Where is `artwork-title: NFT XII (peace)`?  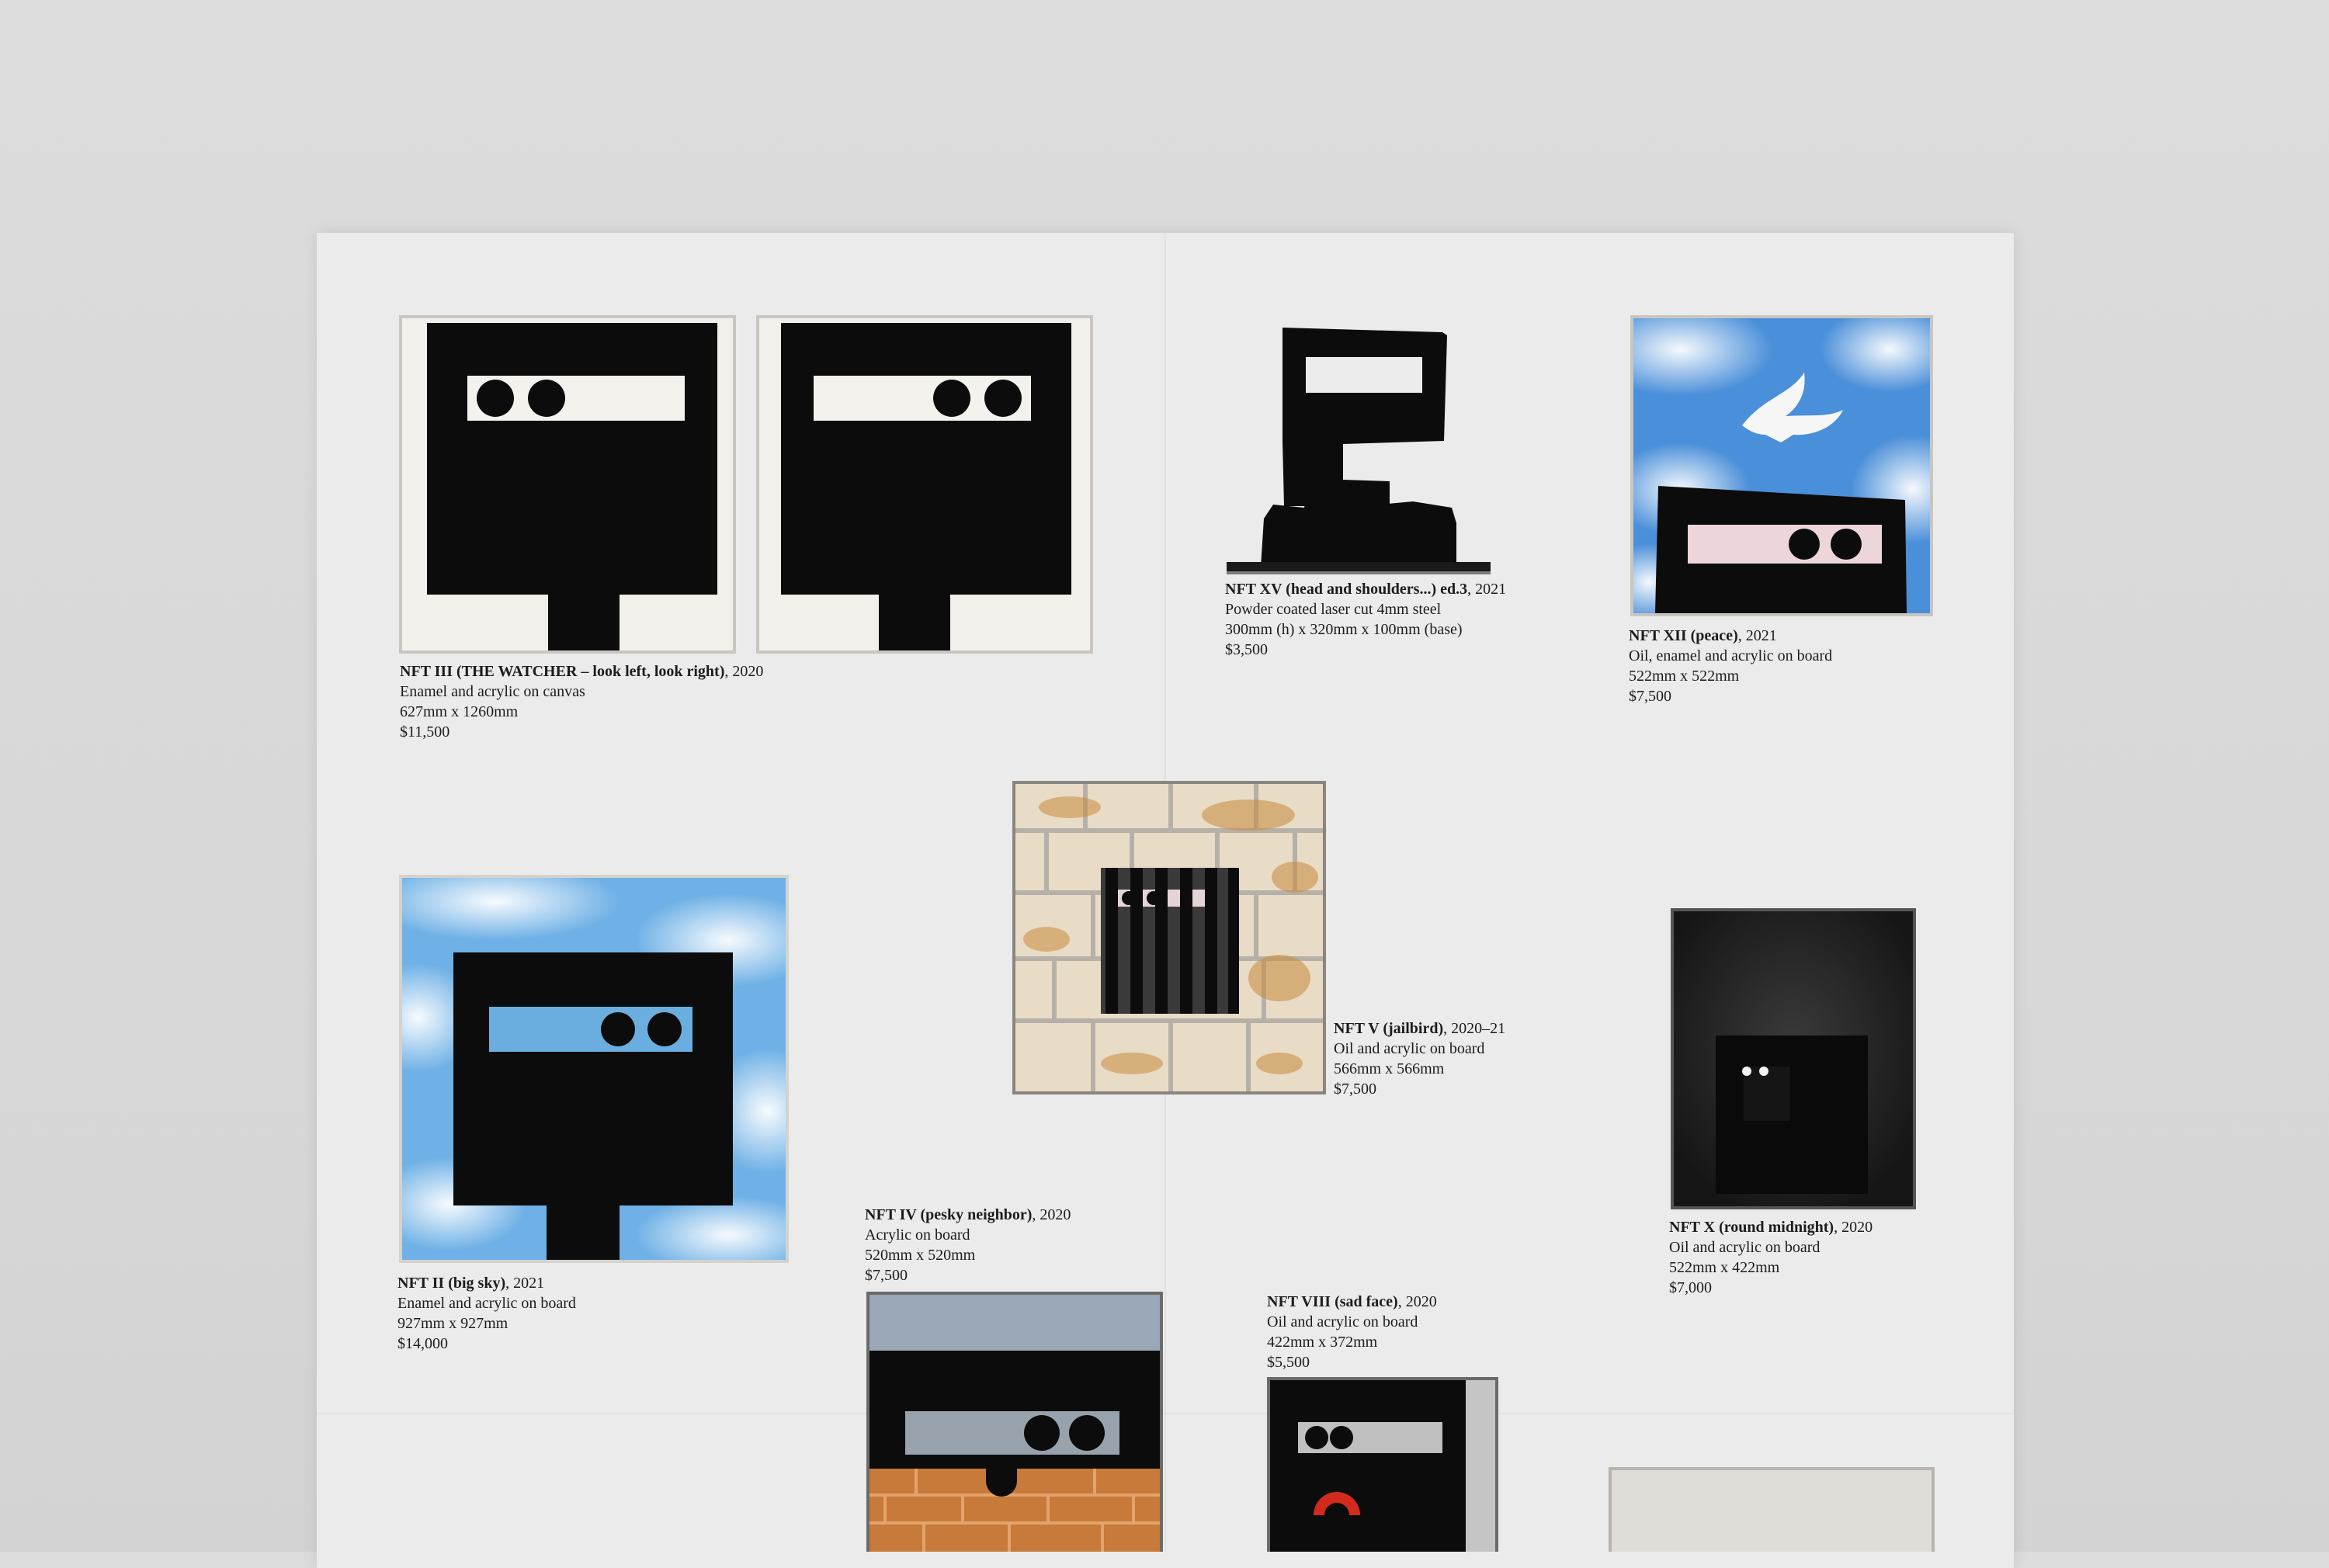 artwork-title: NFT XII (peace) is located at coordinates (1683, 635).